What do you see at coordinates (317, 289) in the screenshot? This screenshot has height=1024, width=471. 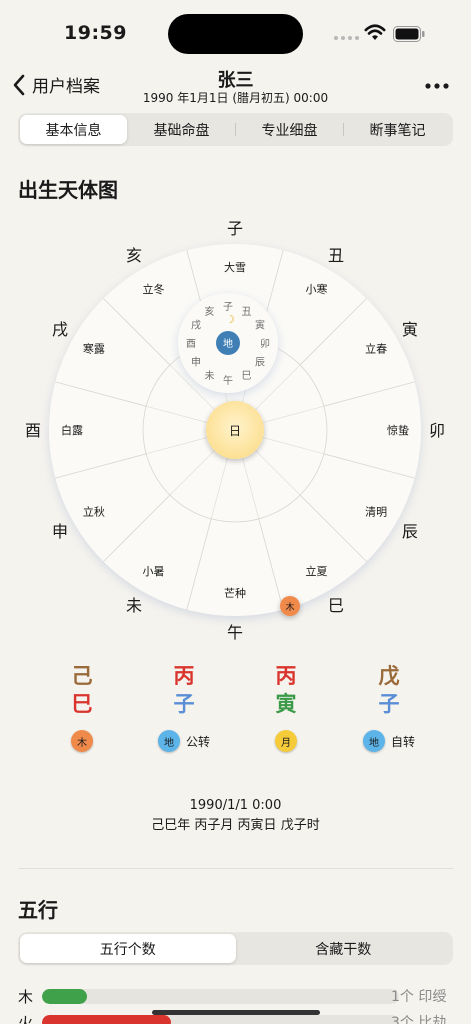 I see `solar-term-label: 小寒` at bounding box center [317, 289].